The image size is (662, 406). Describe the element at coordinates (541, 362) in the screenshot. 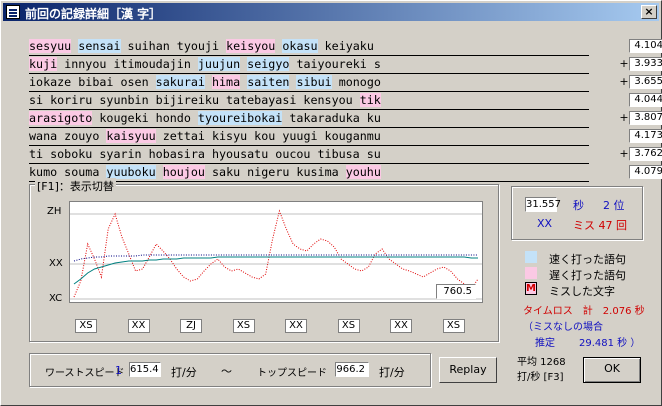

I see `average-speed: 平均 1268` at that location.